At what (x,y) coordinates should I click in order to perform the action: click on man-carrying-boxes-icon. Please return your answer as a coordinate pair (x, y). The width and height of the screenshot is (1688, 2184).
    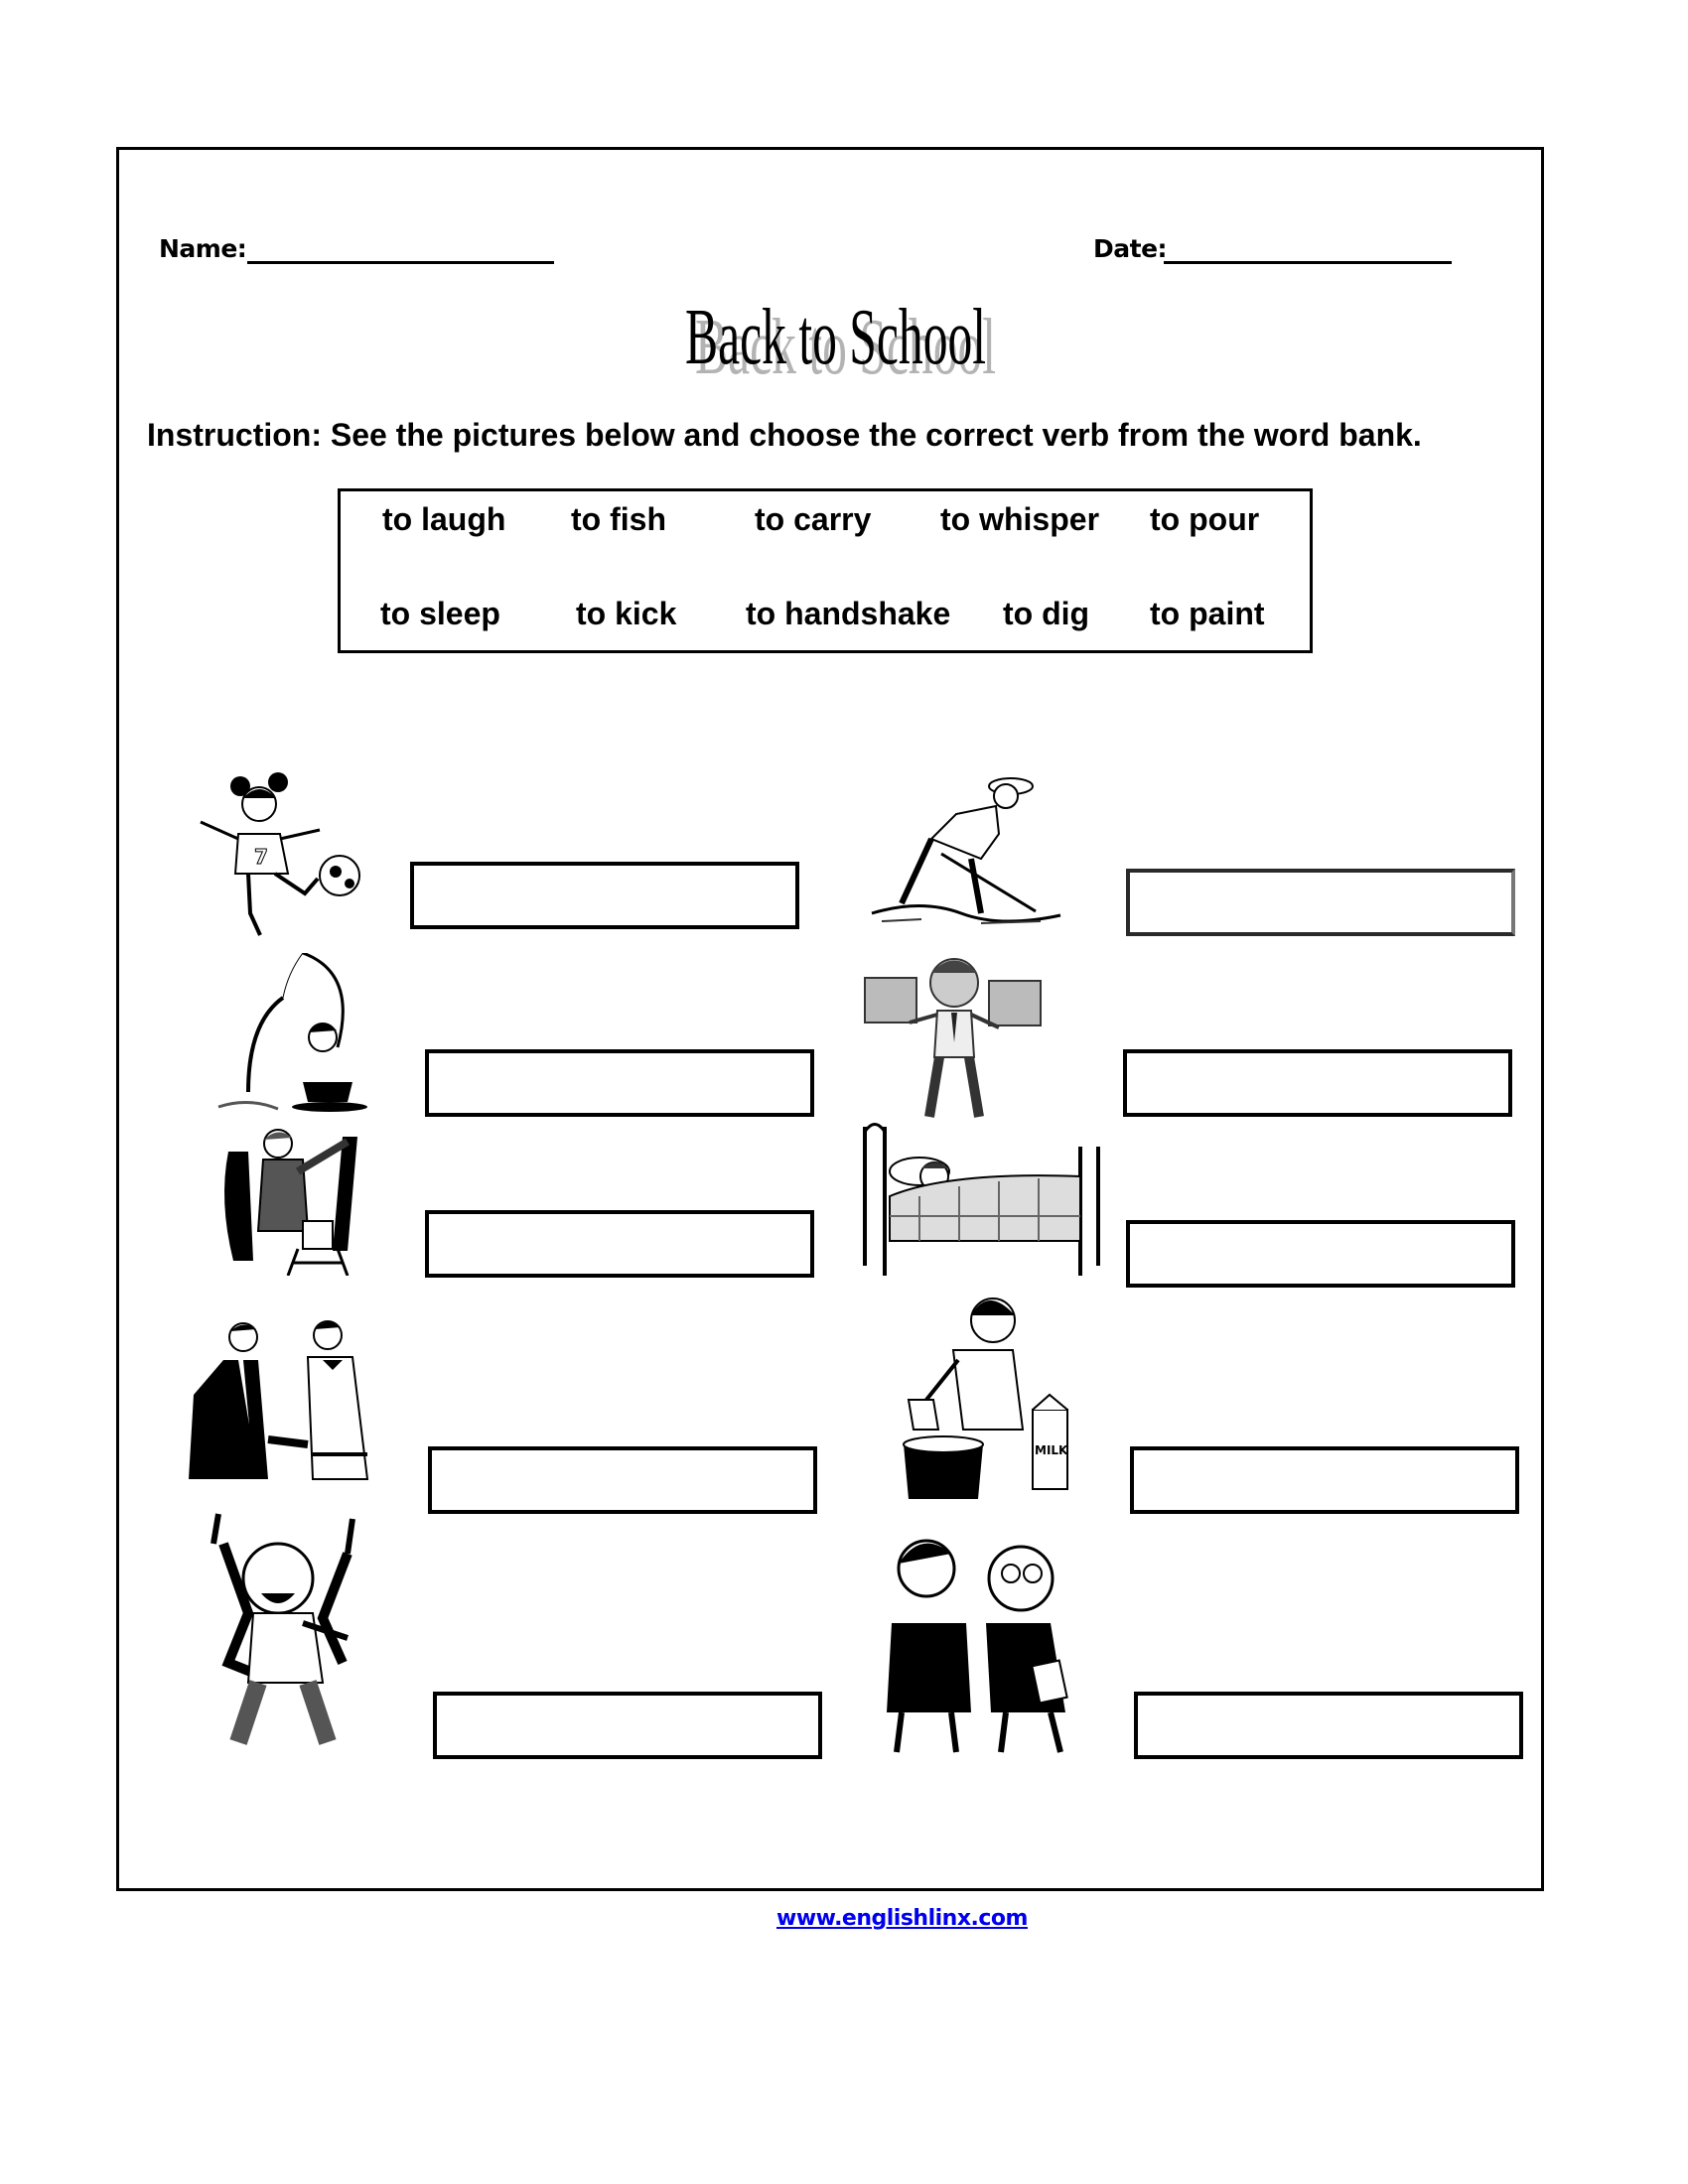
    Looking at the image, I should click on (953, 1038).